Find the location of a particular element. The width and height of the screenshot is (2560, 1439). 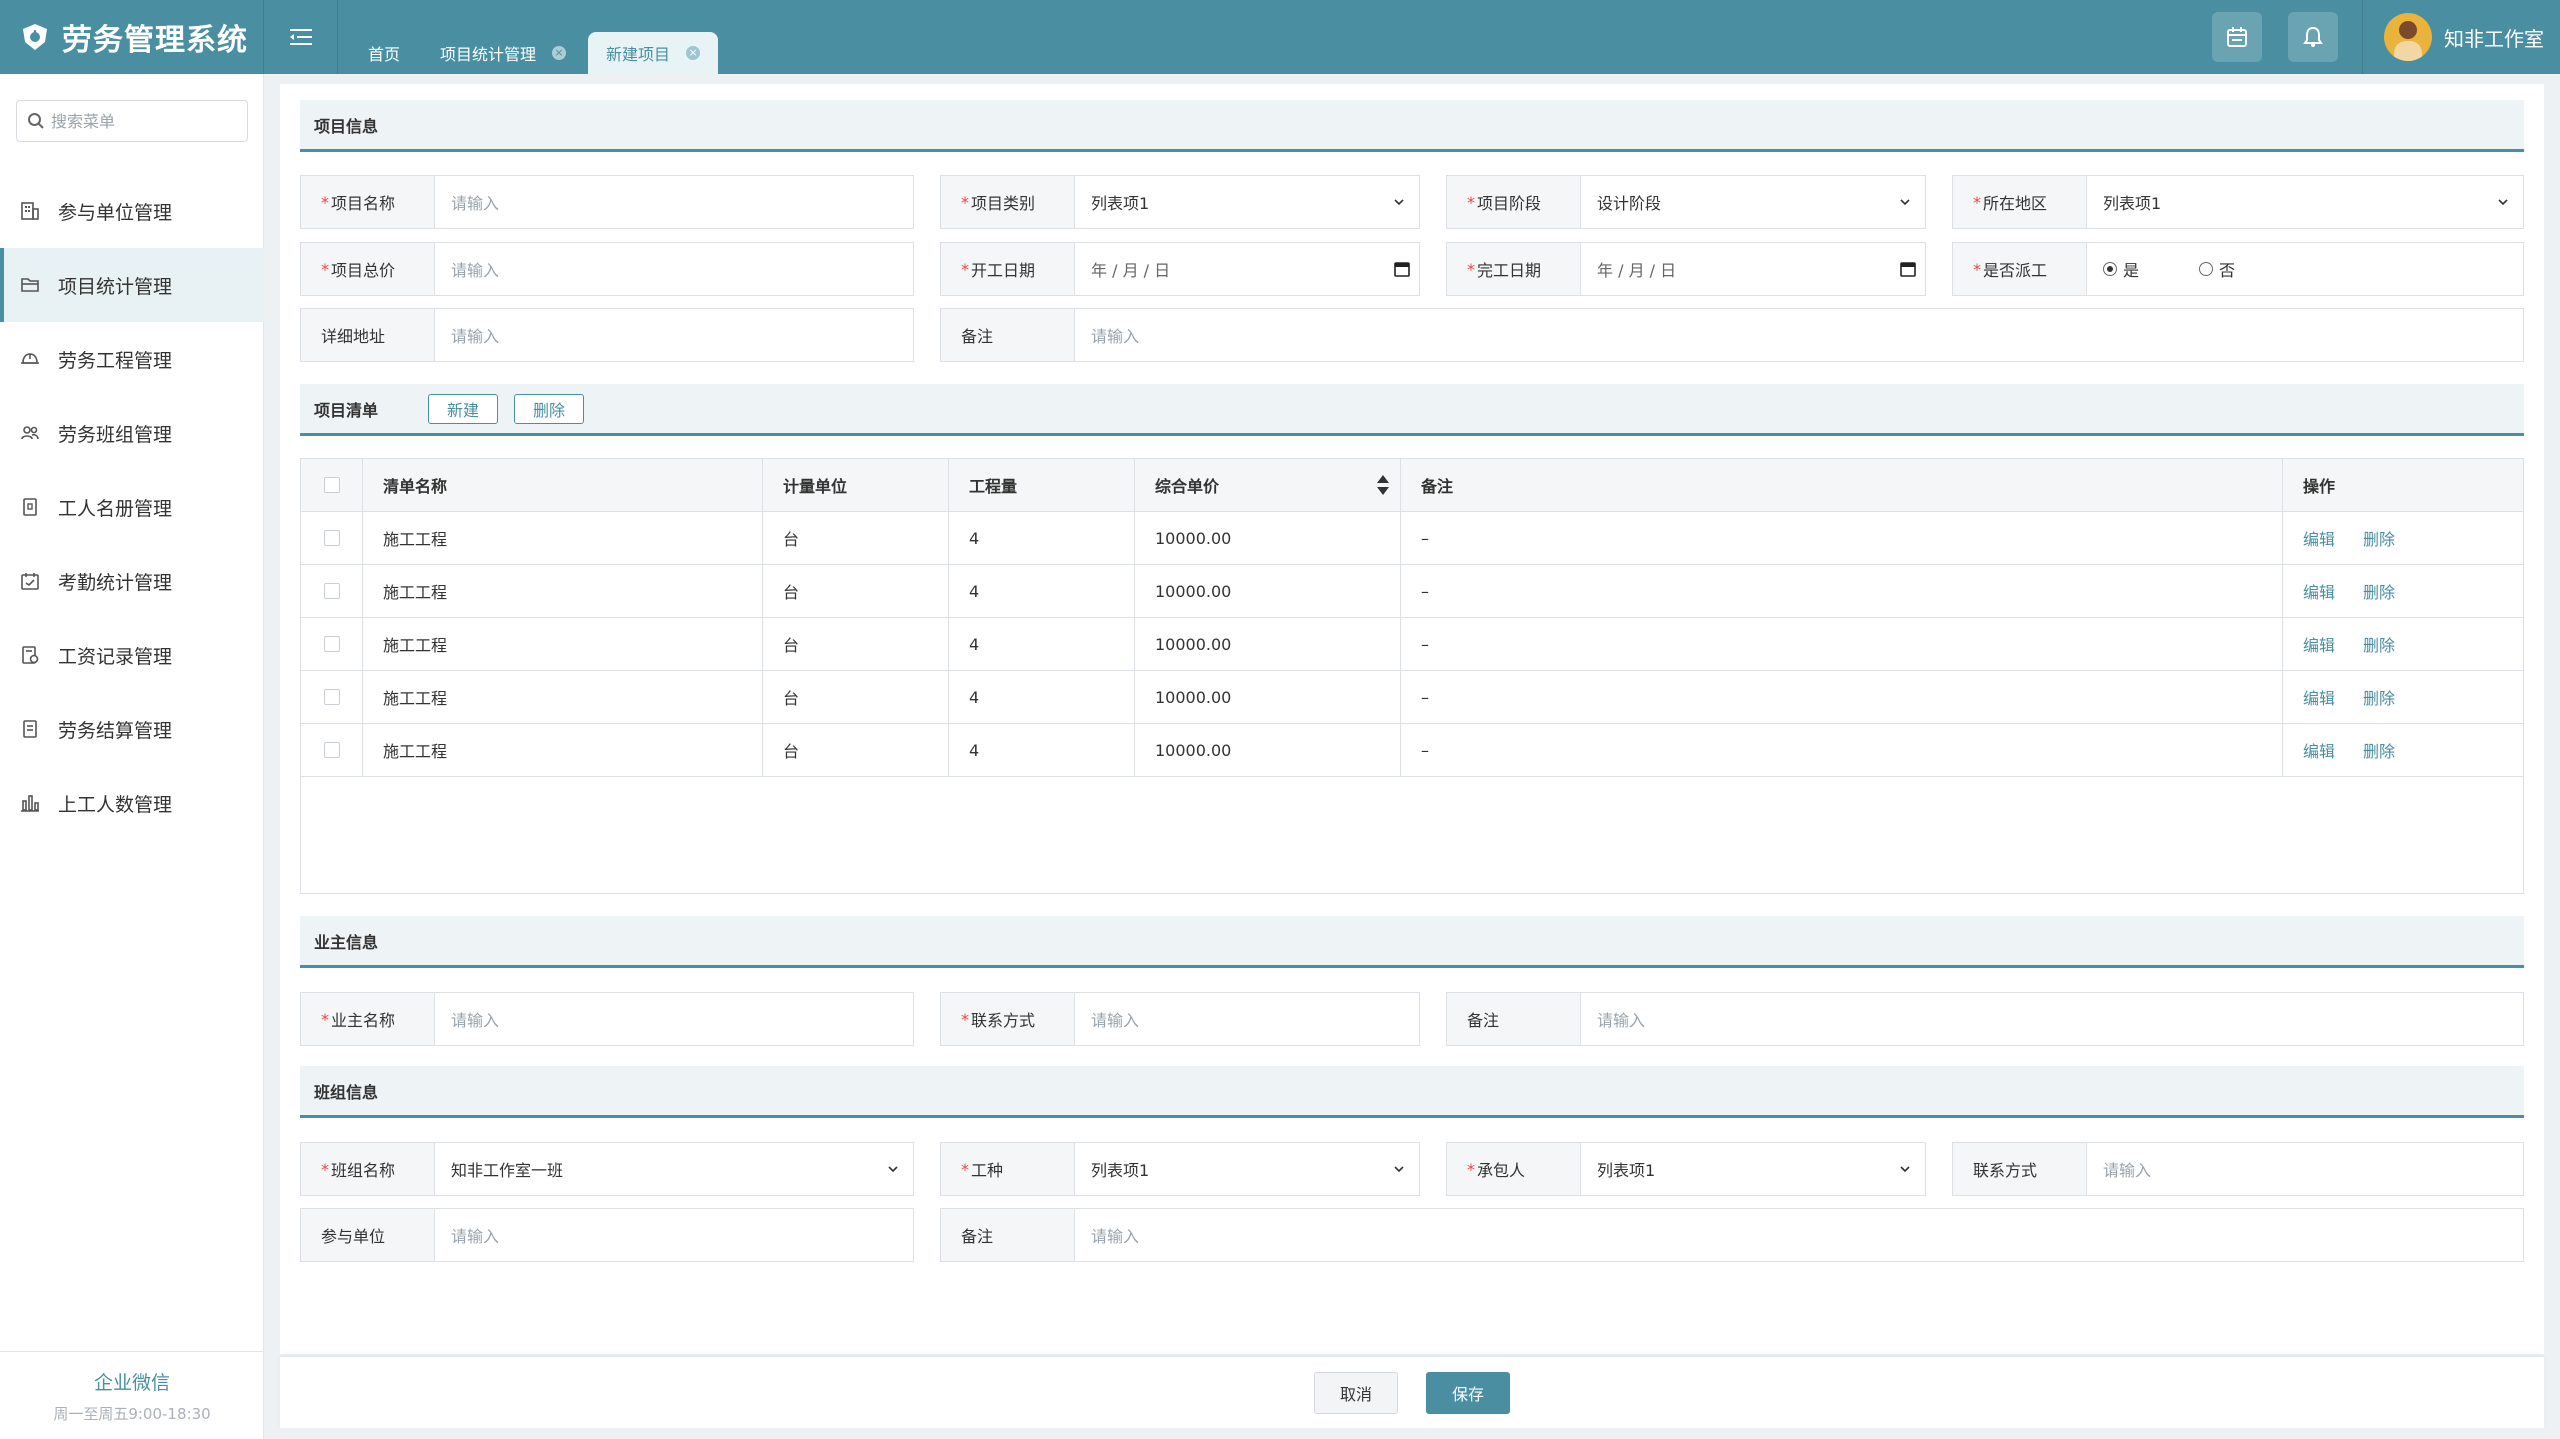

address-input: 请输入 is located at coordinates (674, 335).